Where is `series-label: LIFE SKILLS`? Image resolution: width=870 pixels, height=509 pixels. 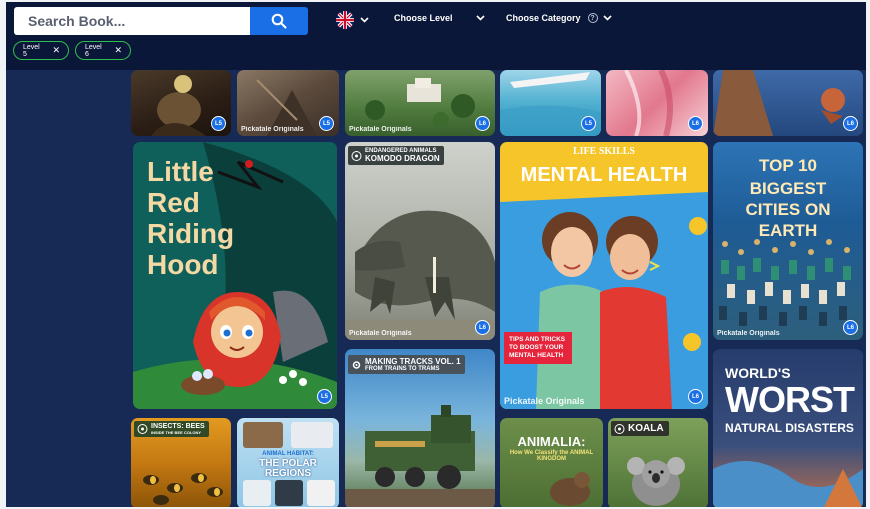 series-label: LIFE SKILLS is located at coordinates (604, 151).